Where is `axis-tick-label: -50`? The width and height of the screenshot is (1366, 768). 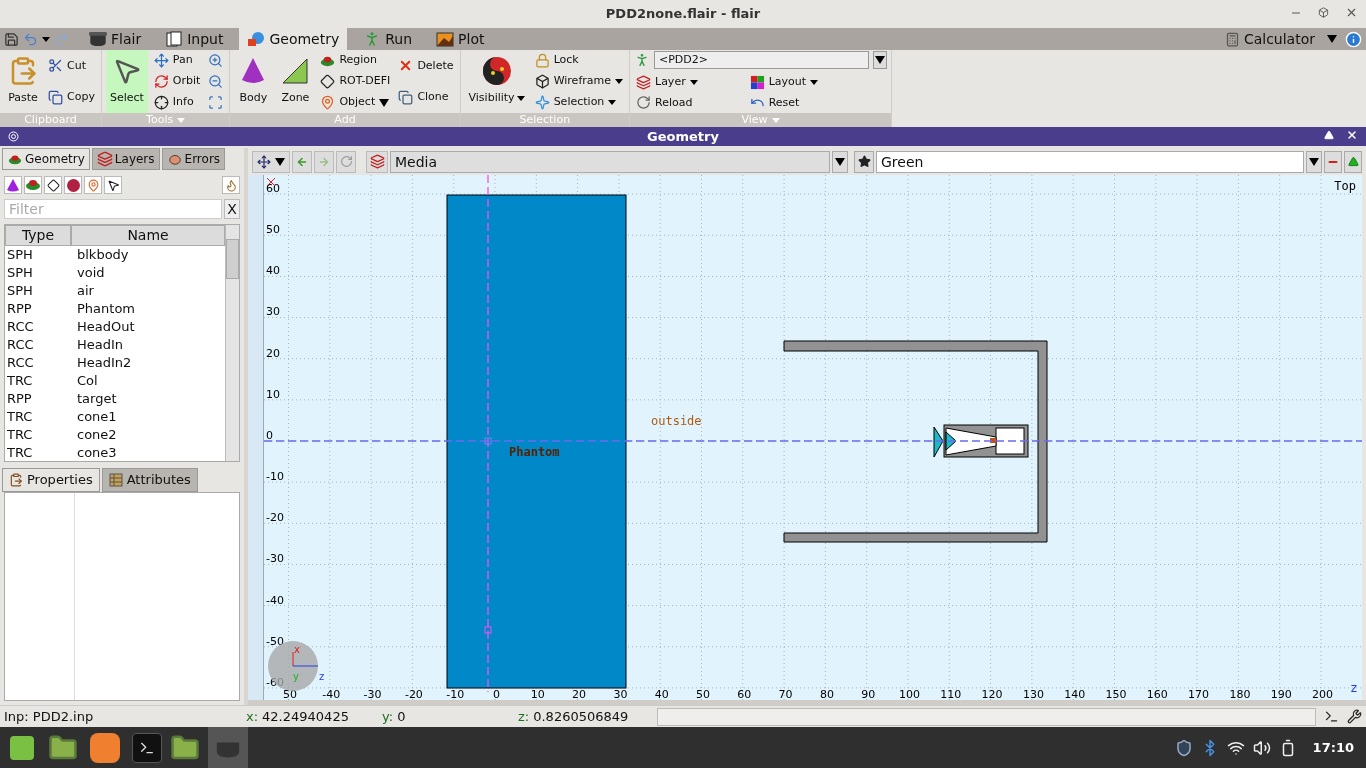 axis-tick-label: -50 is located at coordinates (275, 641).